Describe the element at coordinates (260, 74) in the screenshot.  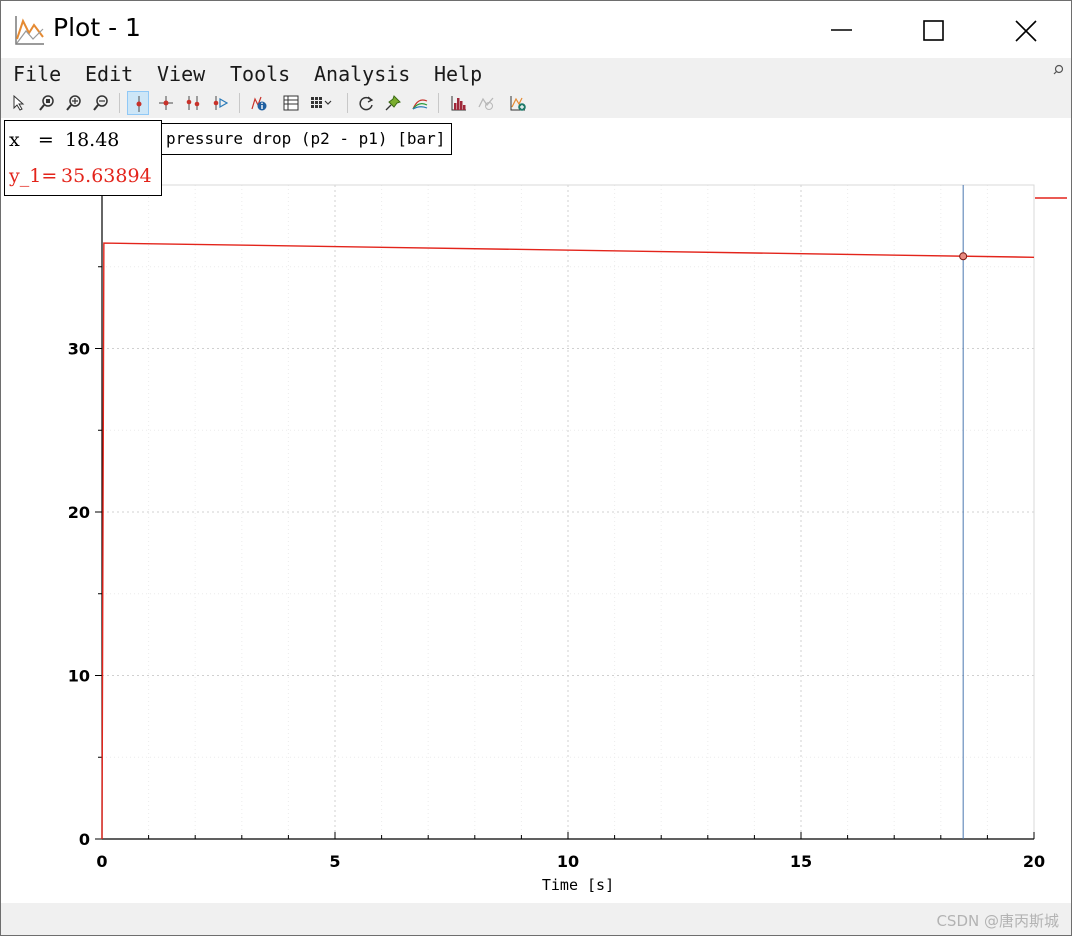
I see `menu-tools: Tools` at that location.